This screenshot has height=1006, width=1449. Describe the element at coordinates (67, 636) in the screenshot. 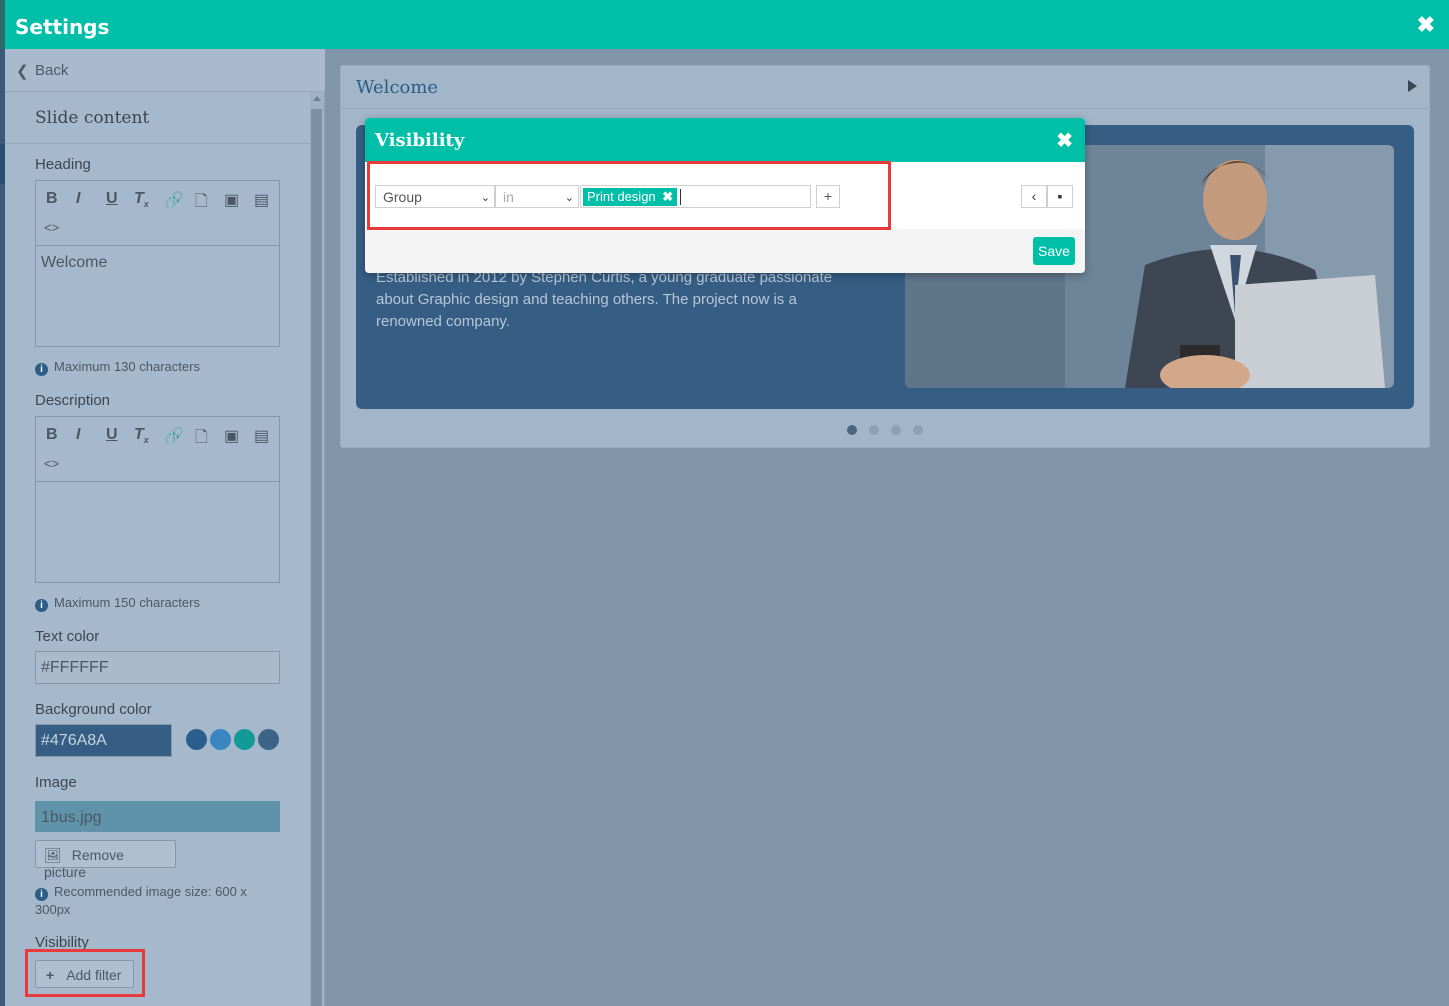

I see `text-color-label: Text color` at that location.